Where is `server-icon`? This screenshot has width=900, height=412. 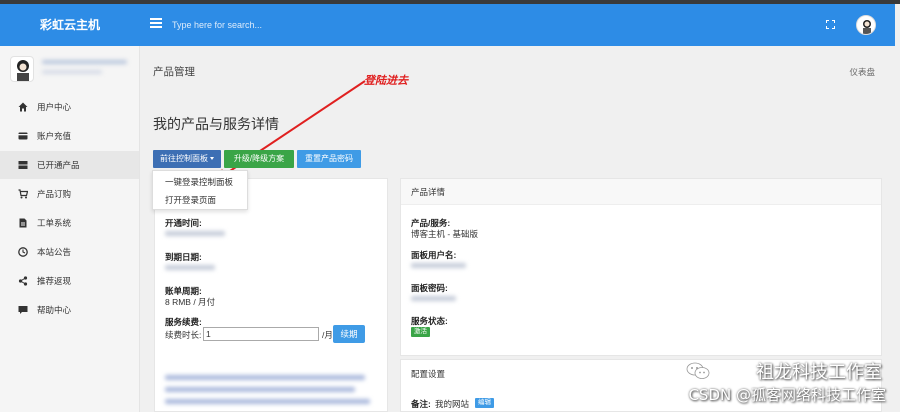
server-icon is located at coordinates (23, 165).